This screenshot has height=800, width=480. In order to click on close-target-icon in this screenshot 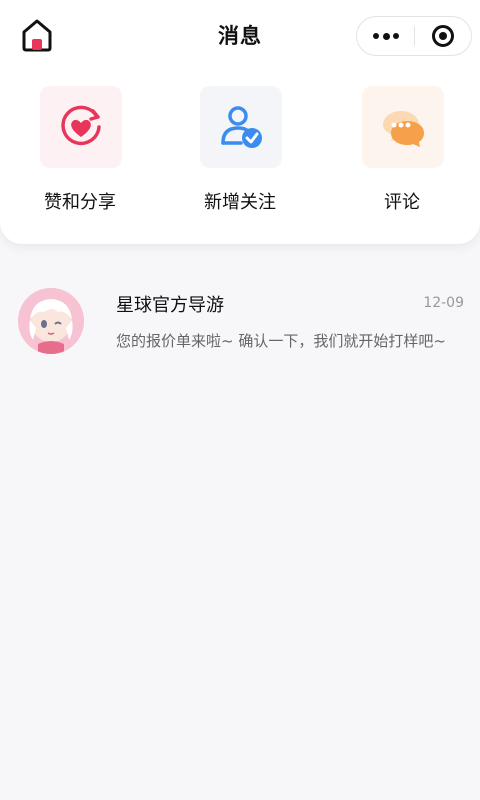, I will do `click(443, 36)`.